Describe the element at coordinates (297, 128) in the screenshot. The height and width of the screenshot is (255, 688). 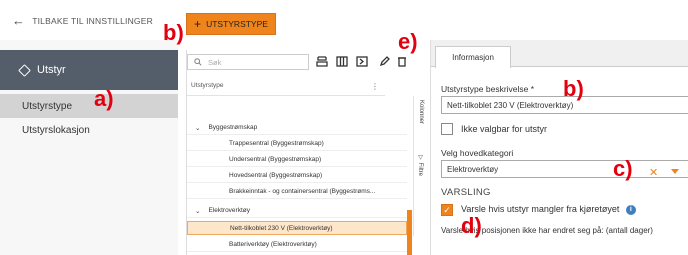
I see `list-group-row: ⌄ Byggestrømskap` at that location.